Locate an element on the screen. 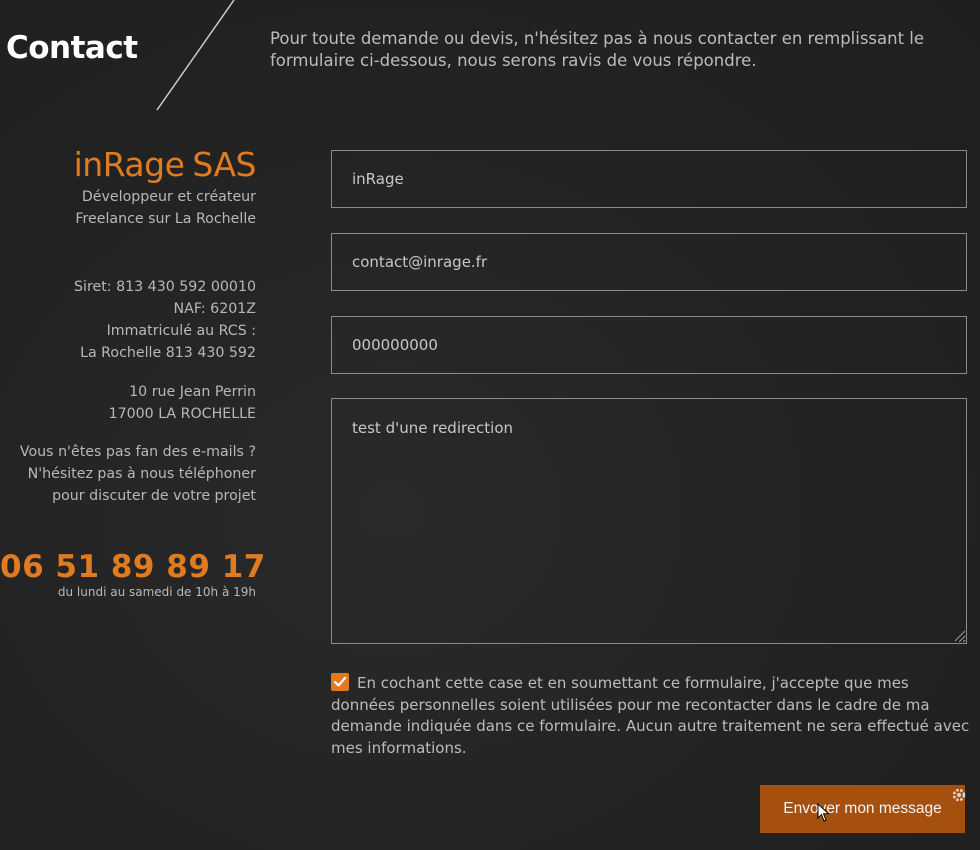 This screenshot has height=850, width=980. resize-handle-icon is located at coordinates (959, 635).